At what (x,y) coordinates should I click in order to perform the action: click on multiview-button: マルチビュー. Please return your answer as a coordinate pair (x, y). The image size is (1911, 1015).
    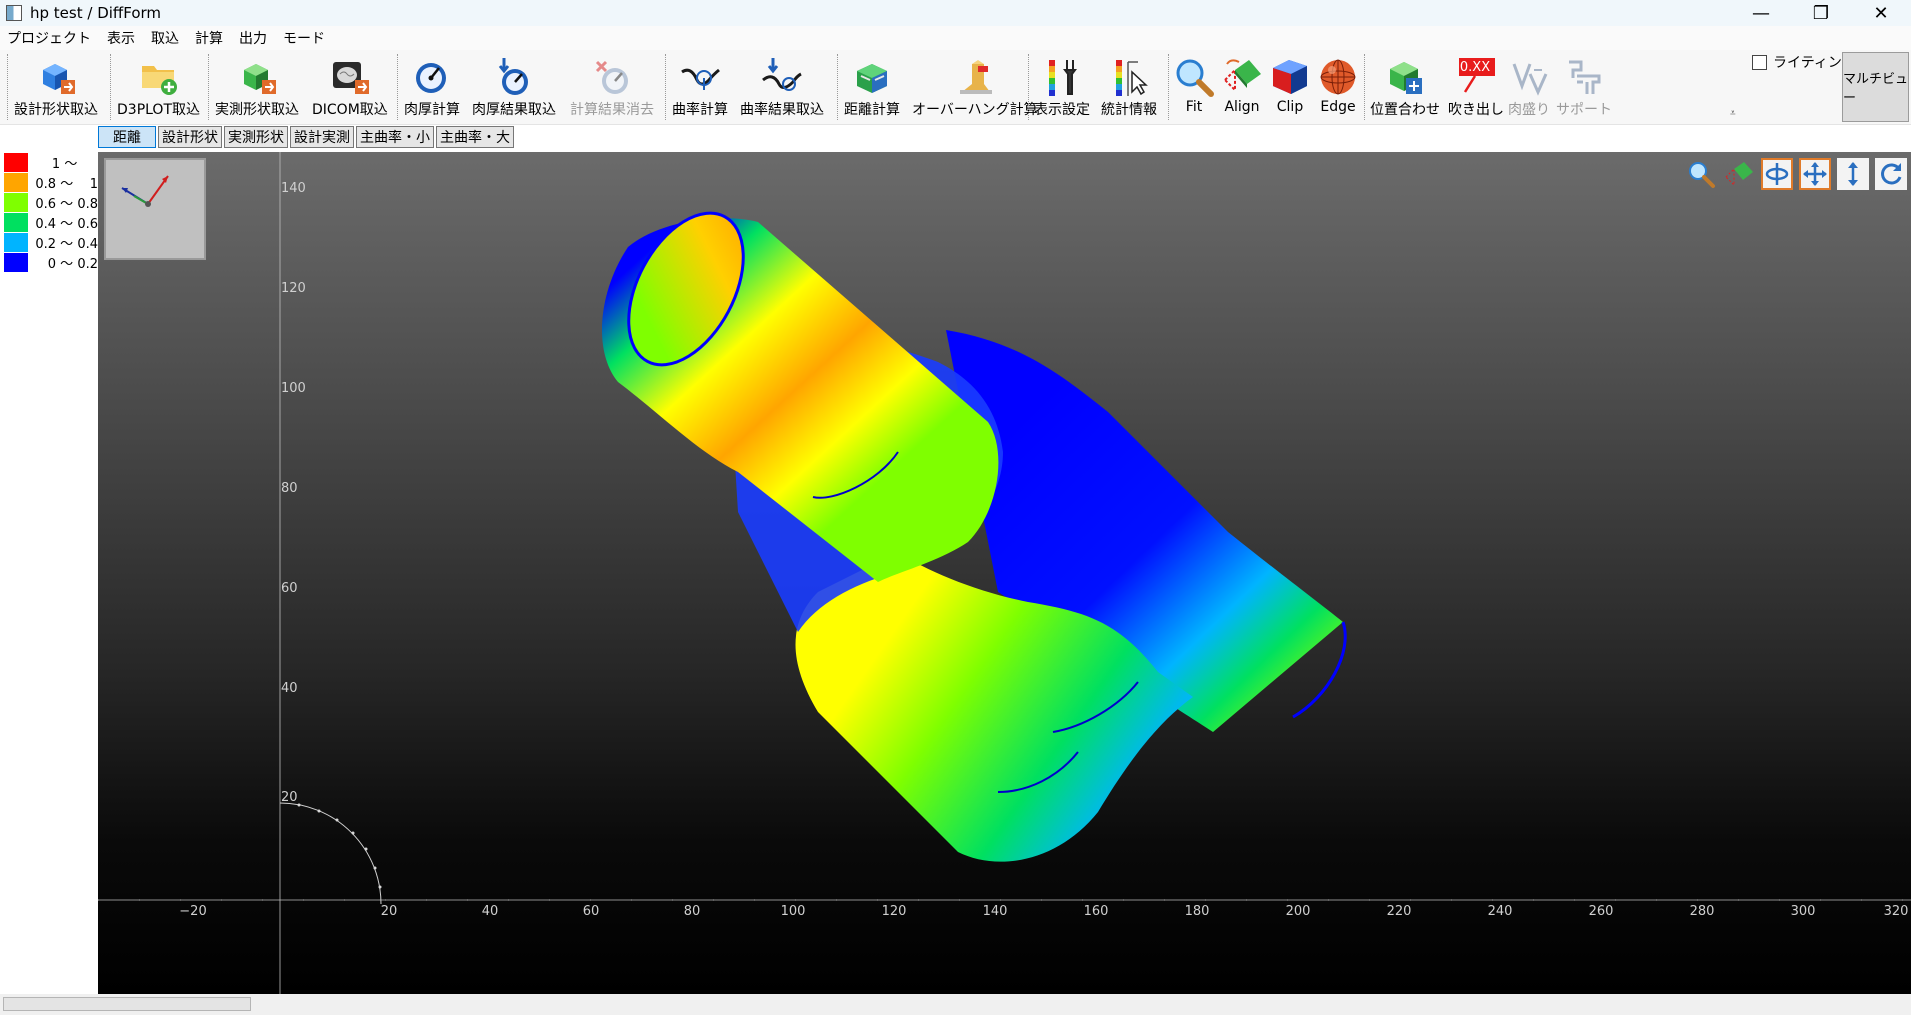
    Looking at the image, I should click on (1875, 87).